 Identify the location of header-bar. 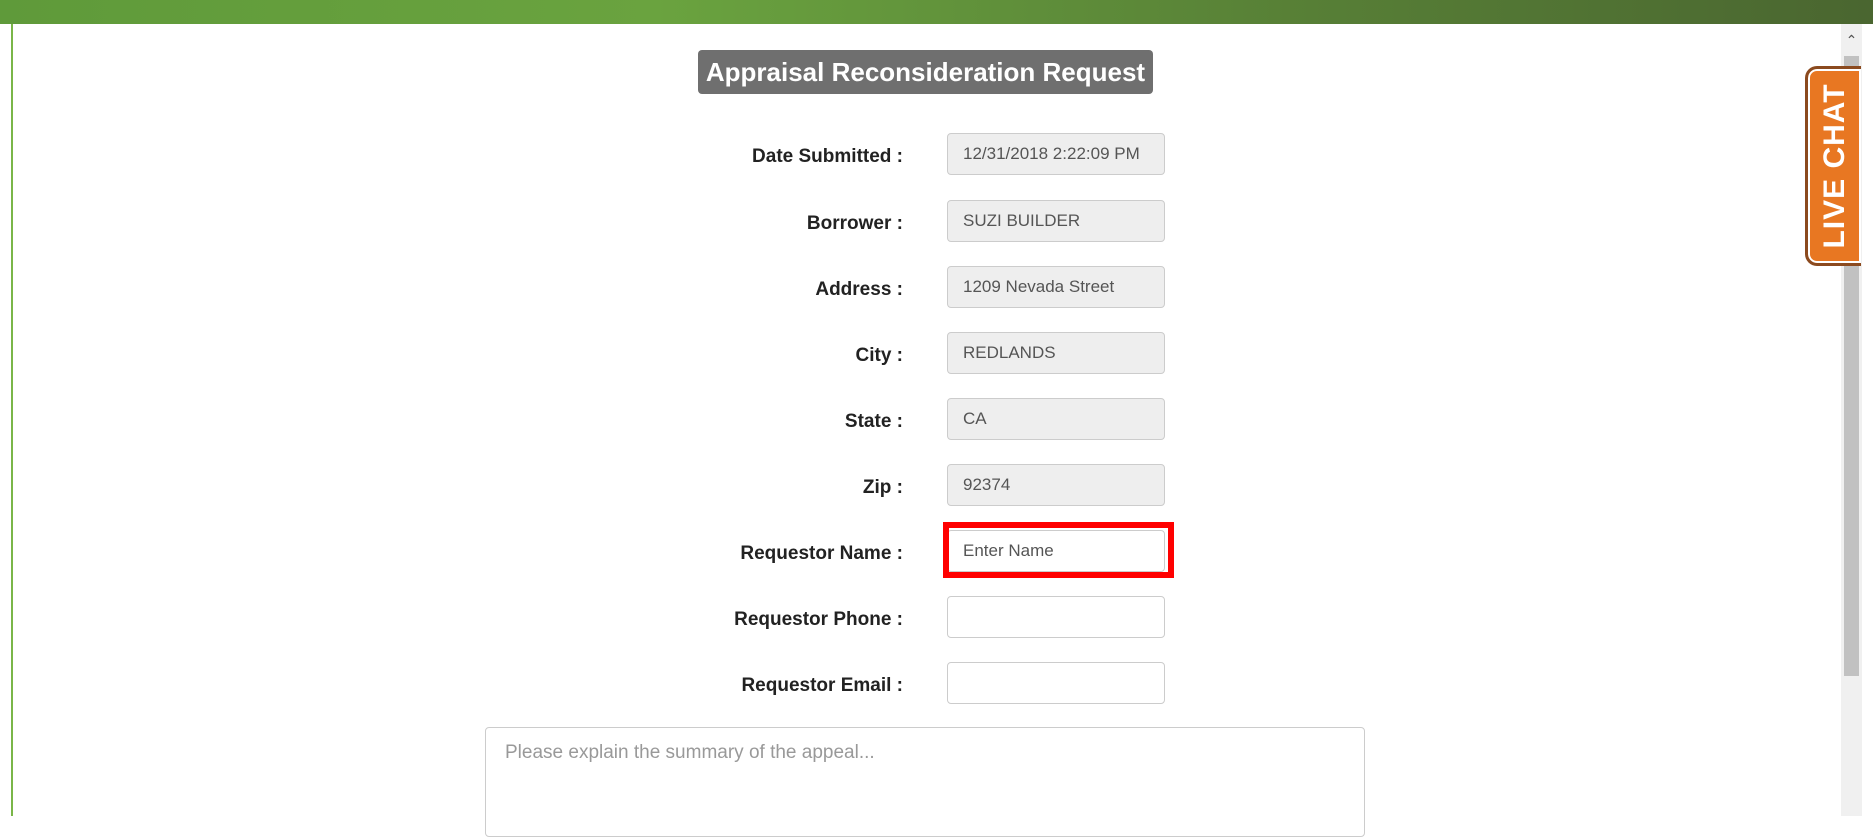
(936, 12).